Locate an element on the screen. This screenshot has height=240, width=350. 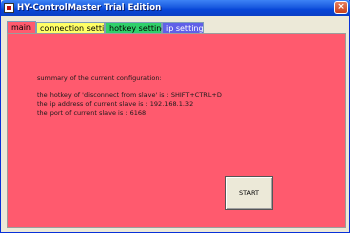
window-title: HY-ControlMaster Trial Edition is located at coordinates (89, 8).